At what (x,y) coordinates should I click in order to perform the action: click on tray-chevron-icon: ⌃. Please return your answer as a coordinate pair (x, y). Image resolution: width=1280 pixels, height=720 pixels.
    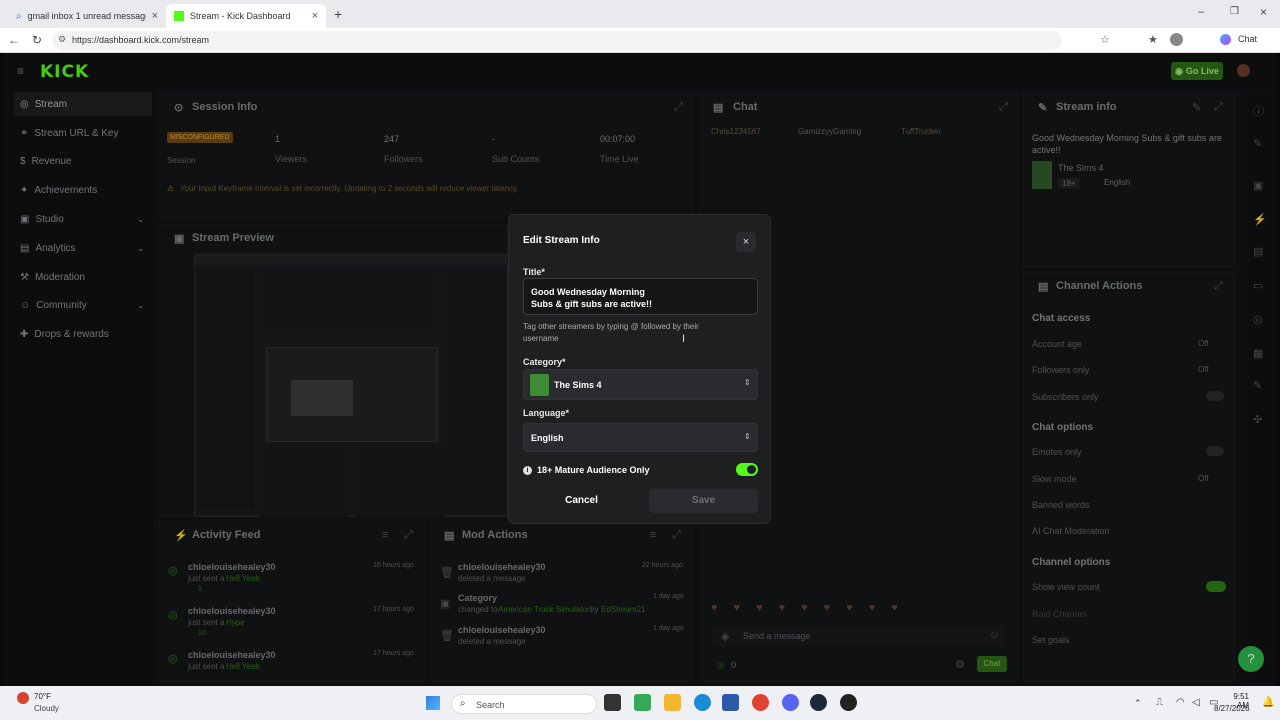
    Looking at the image, I should click on (1138, 703).